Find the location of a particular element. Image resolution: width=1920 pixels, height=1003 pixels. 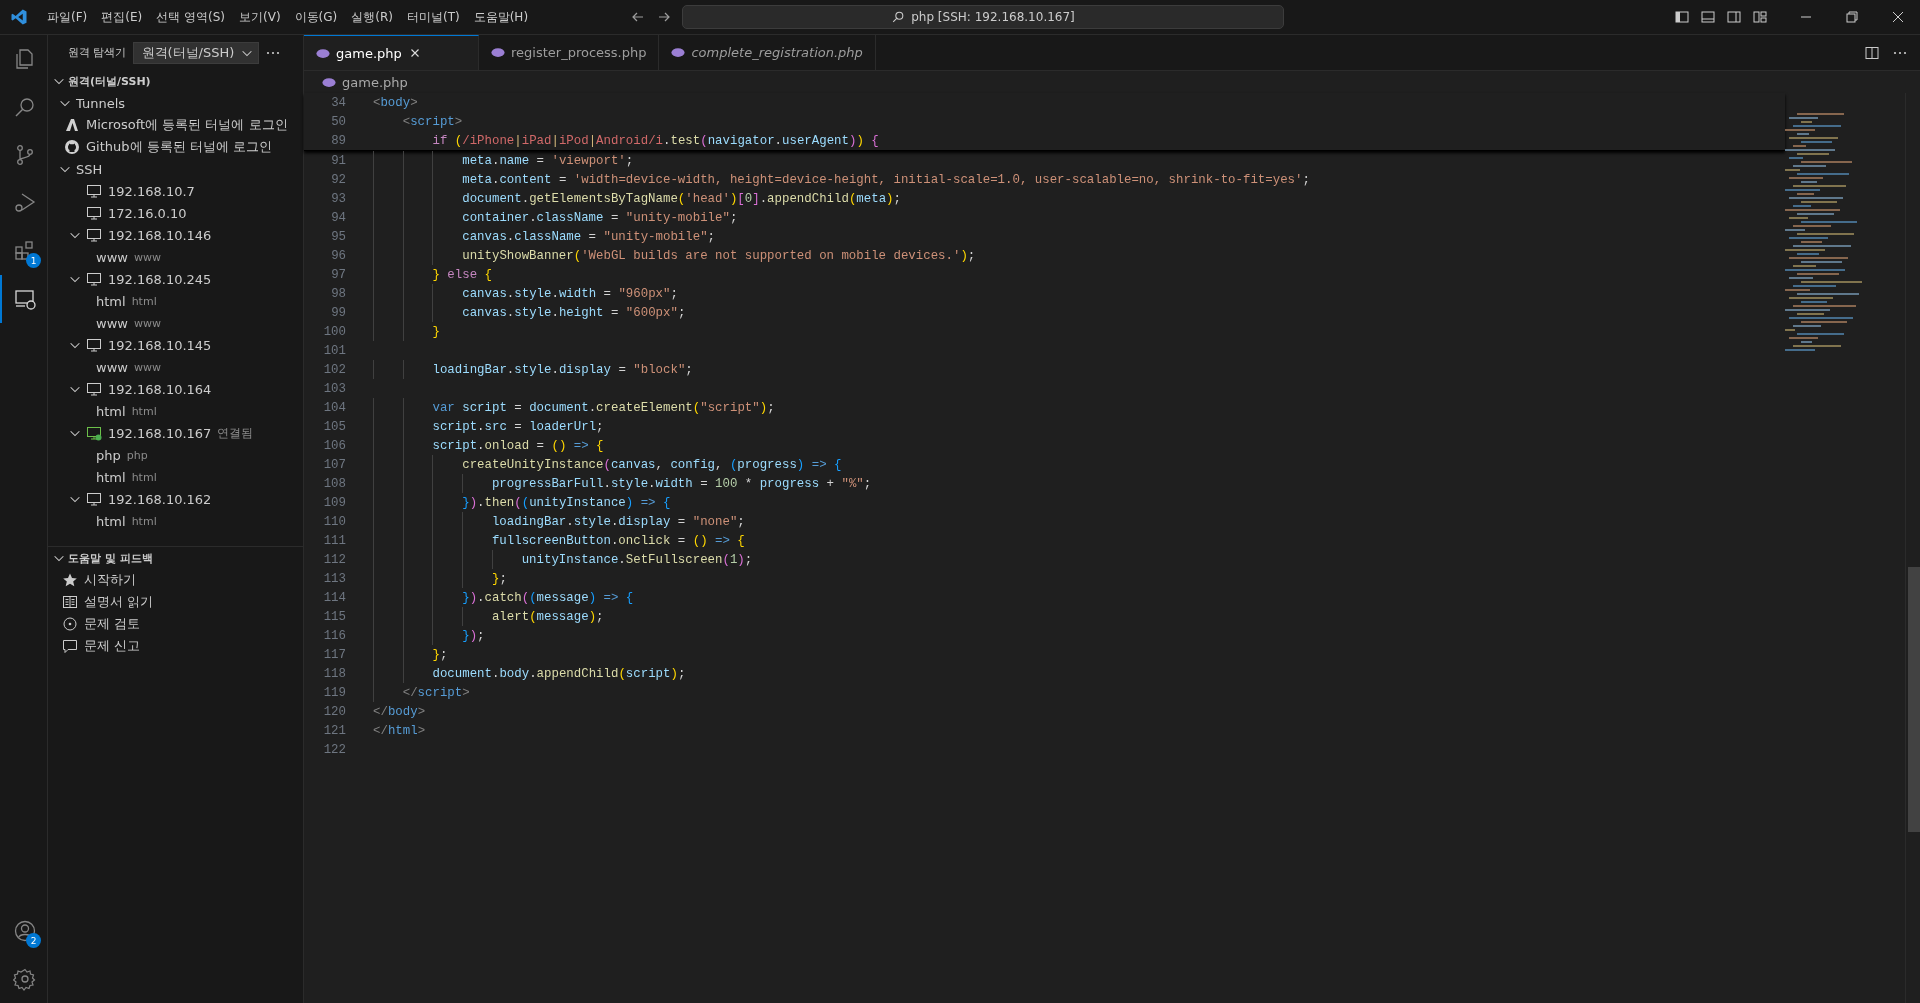

item-description: html is located at coordinates (144, 477).